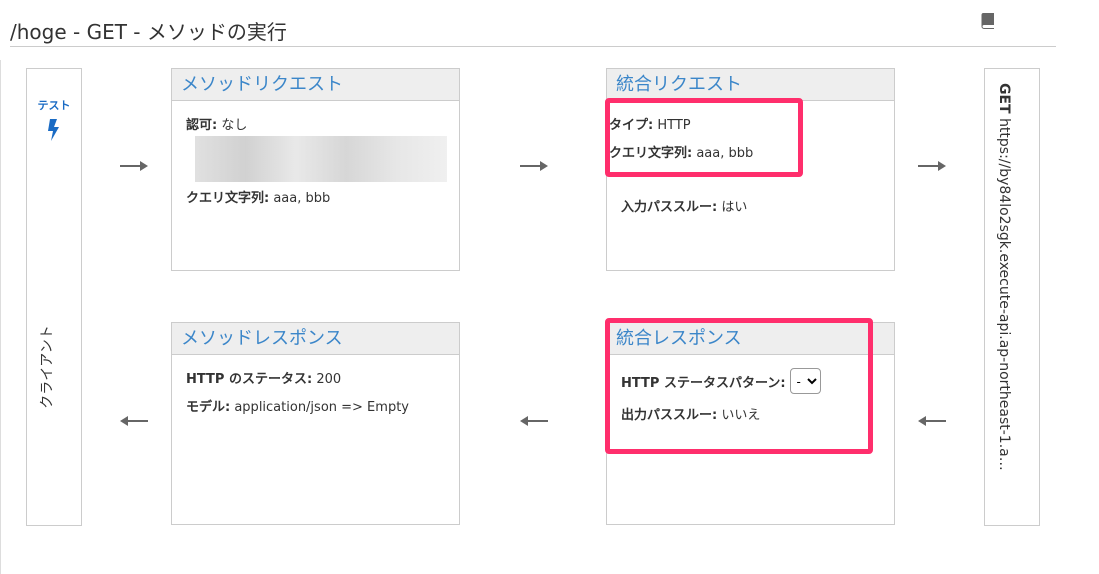 This screenshot has height=574, width=1099. I want to click on status-value: 200, so click(329, 379).